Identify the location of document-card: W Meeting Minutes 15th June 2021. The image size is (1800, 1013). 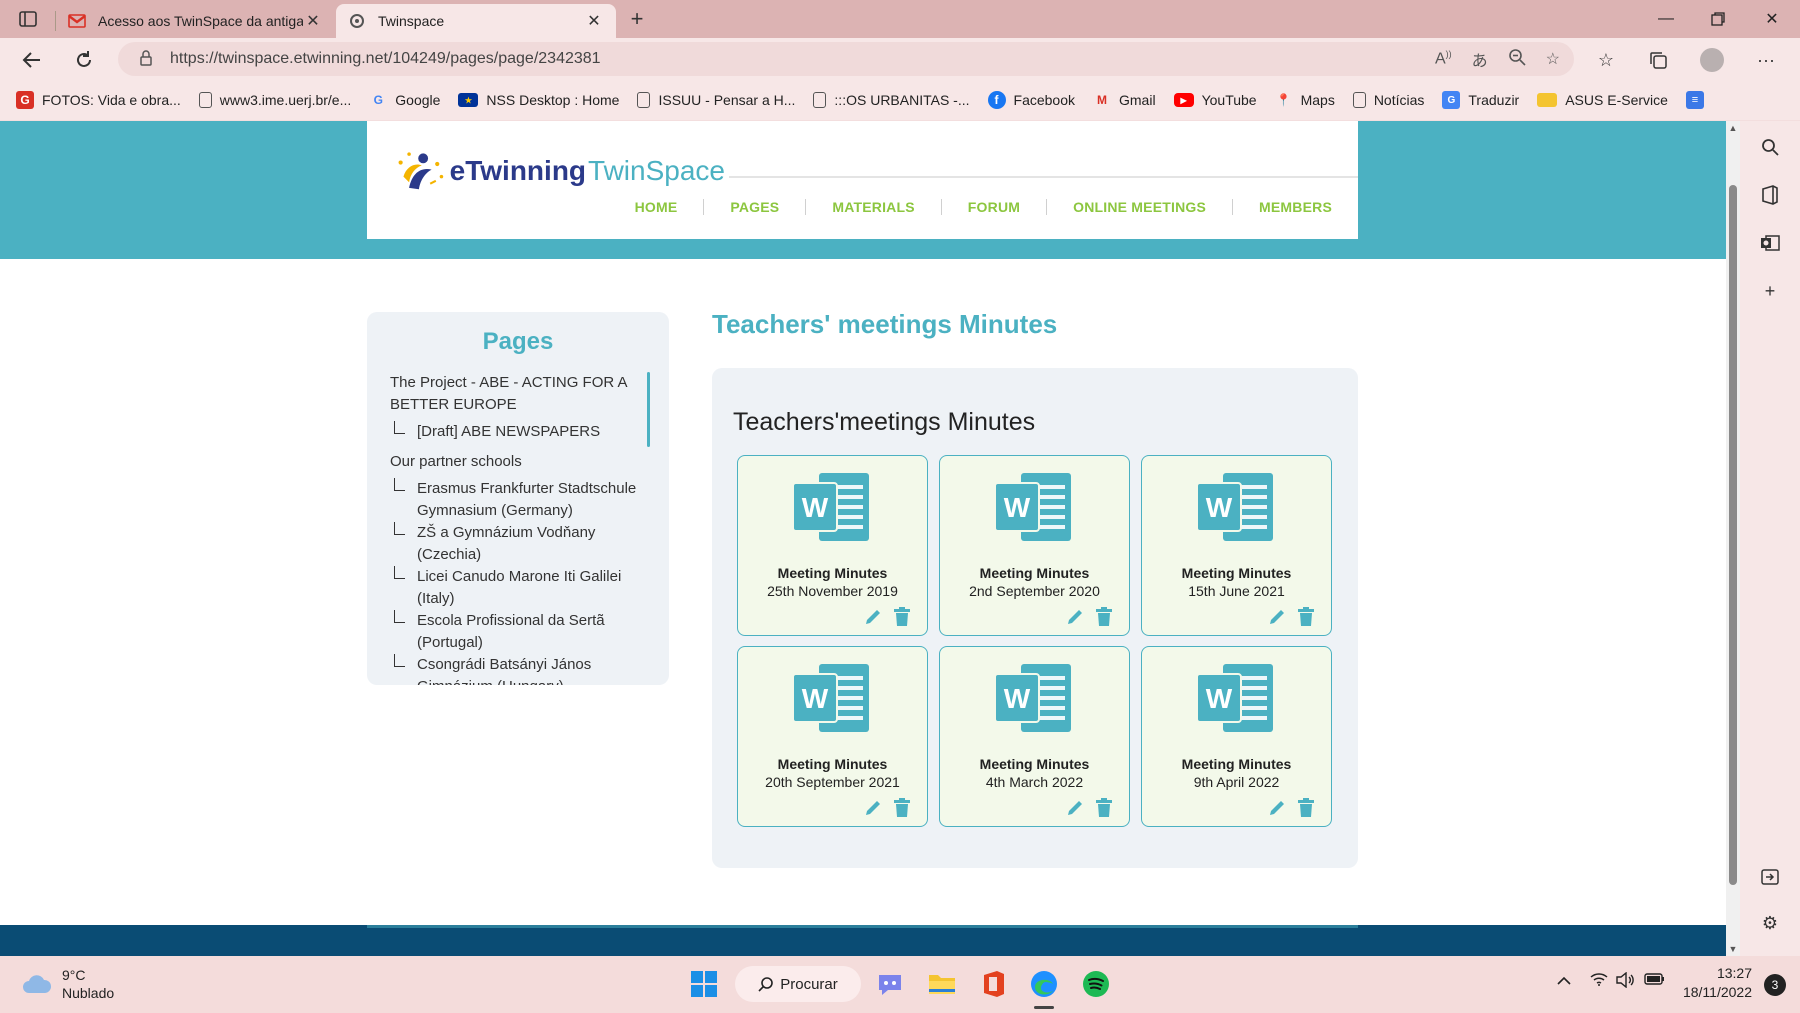
(1236, 545).